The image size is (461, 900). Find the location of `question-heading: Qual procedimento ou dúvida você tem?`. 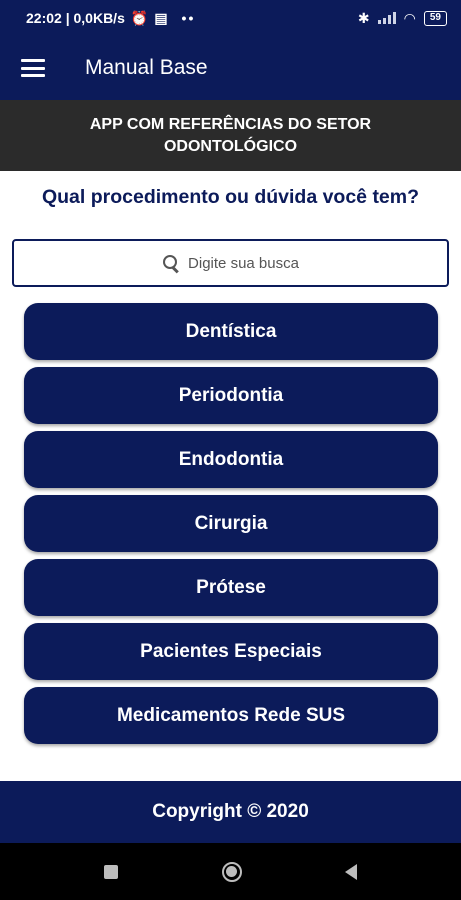

question-heading: Qual procedimento ou dúvida você tem? is located at coordinates (230, 197).